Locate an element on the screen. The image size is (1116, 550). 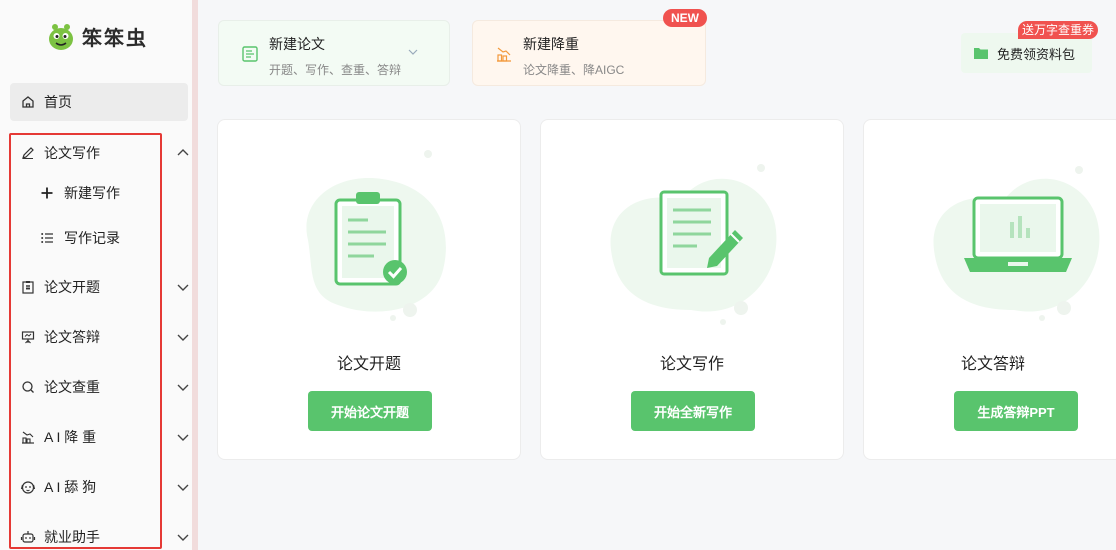
sidebar-item-proposal: 论文开题 is located at coordinates (100, 287).